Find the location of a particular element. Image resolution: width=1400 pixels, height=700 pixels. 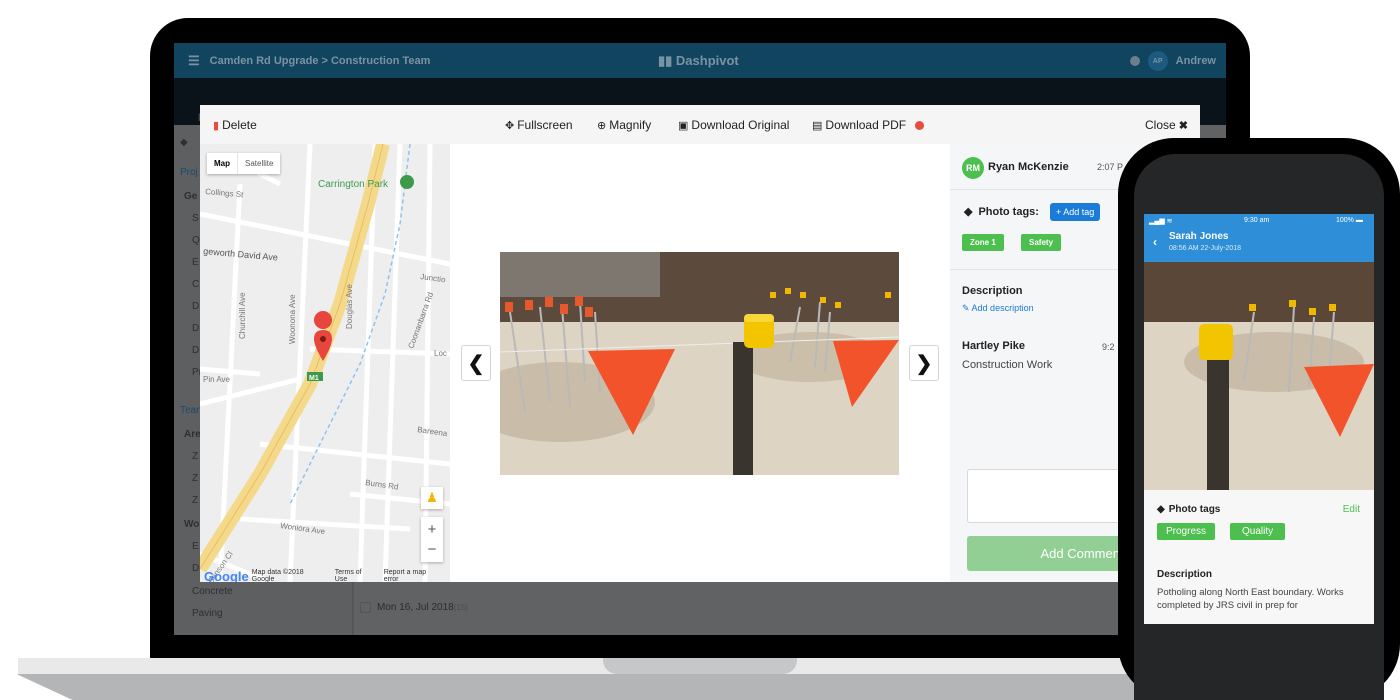

date-group-row: Mon 16, Jul 2018 (15) is located at coordinates (414, 607).